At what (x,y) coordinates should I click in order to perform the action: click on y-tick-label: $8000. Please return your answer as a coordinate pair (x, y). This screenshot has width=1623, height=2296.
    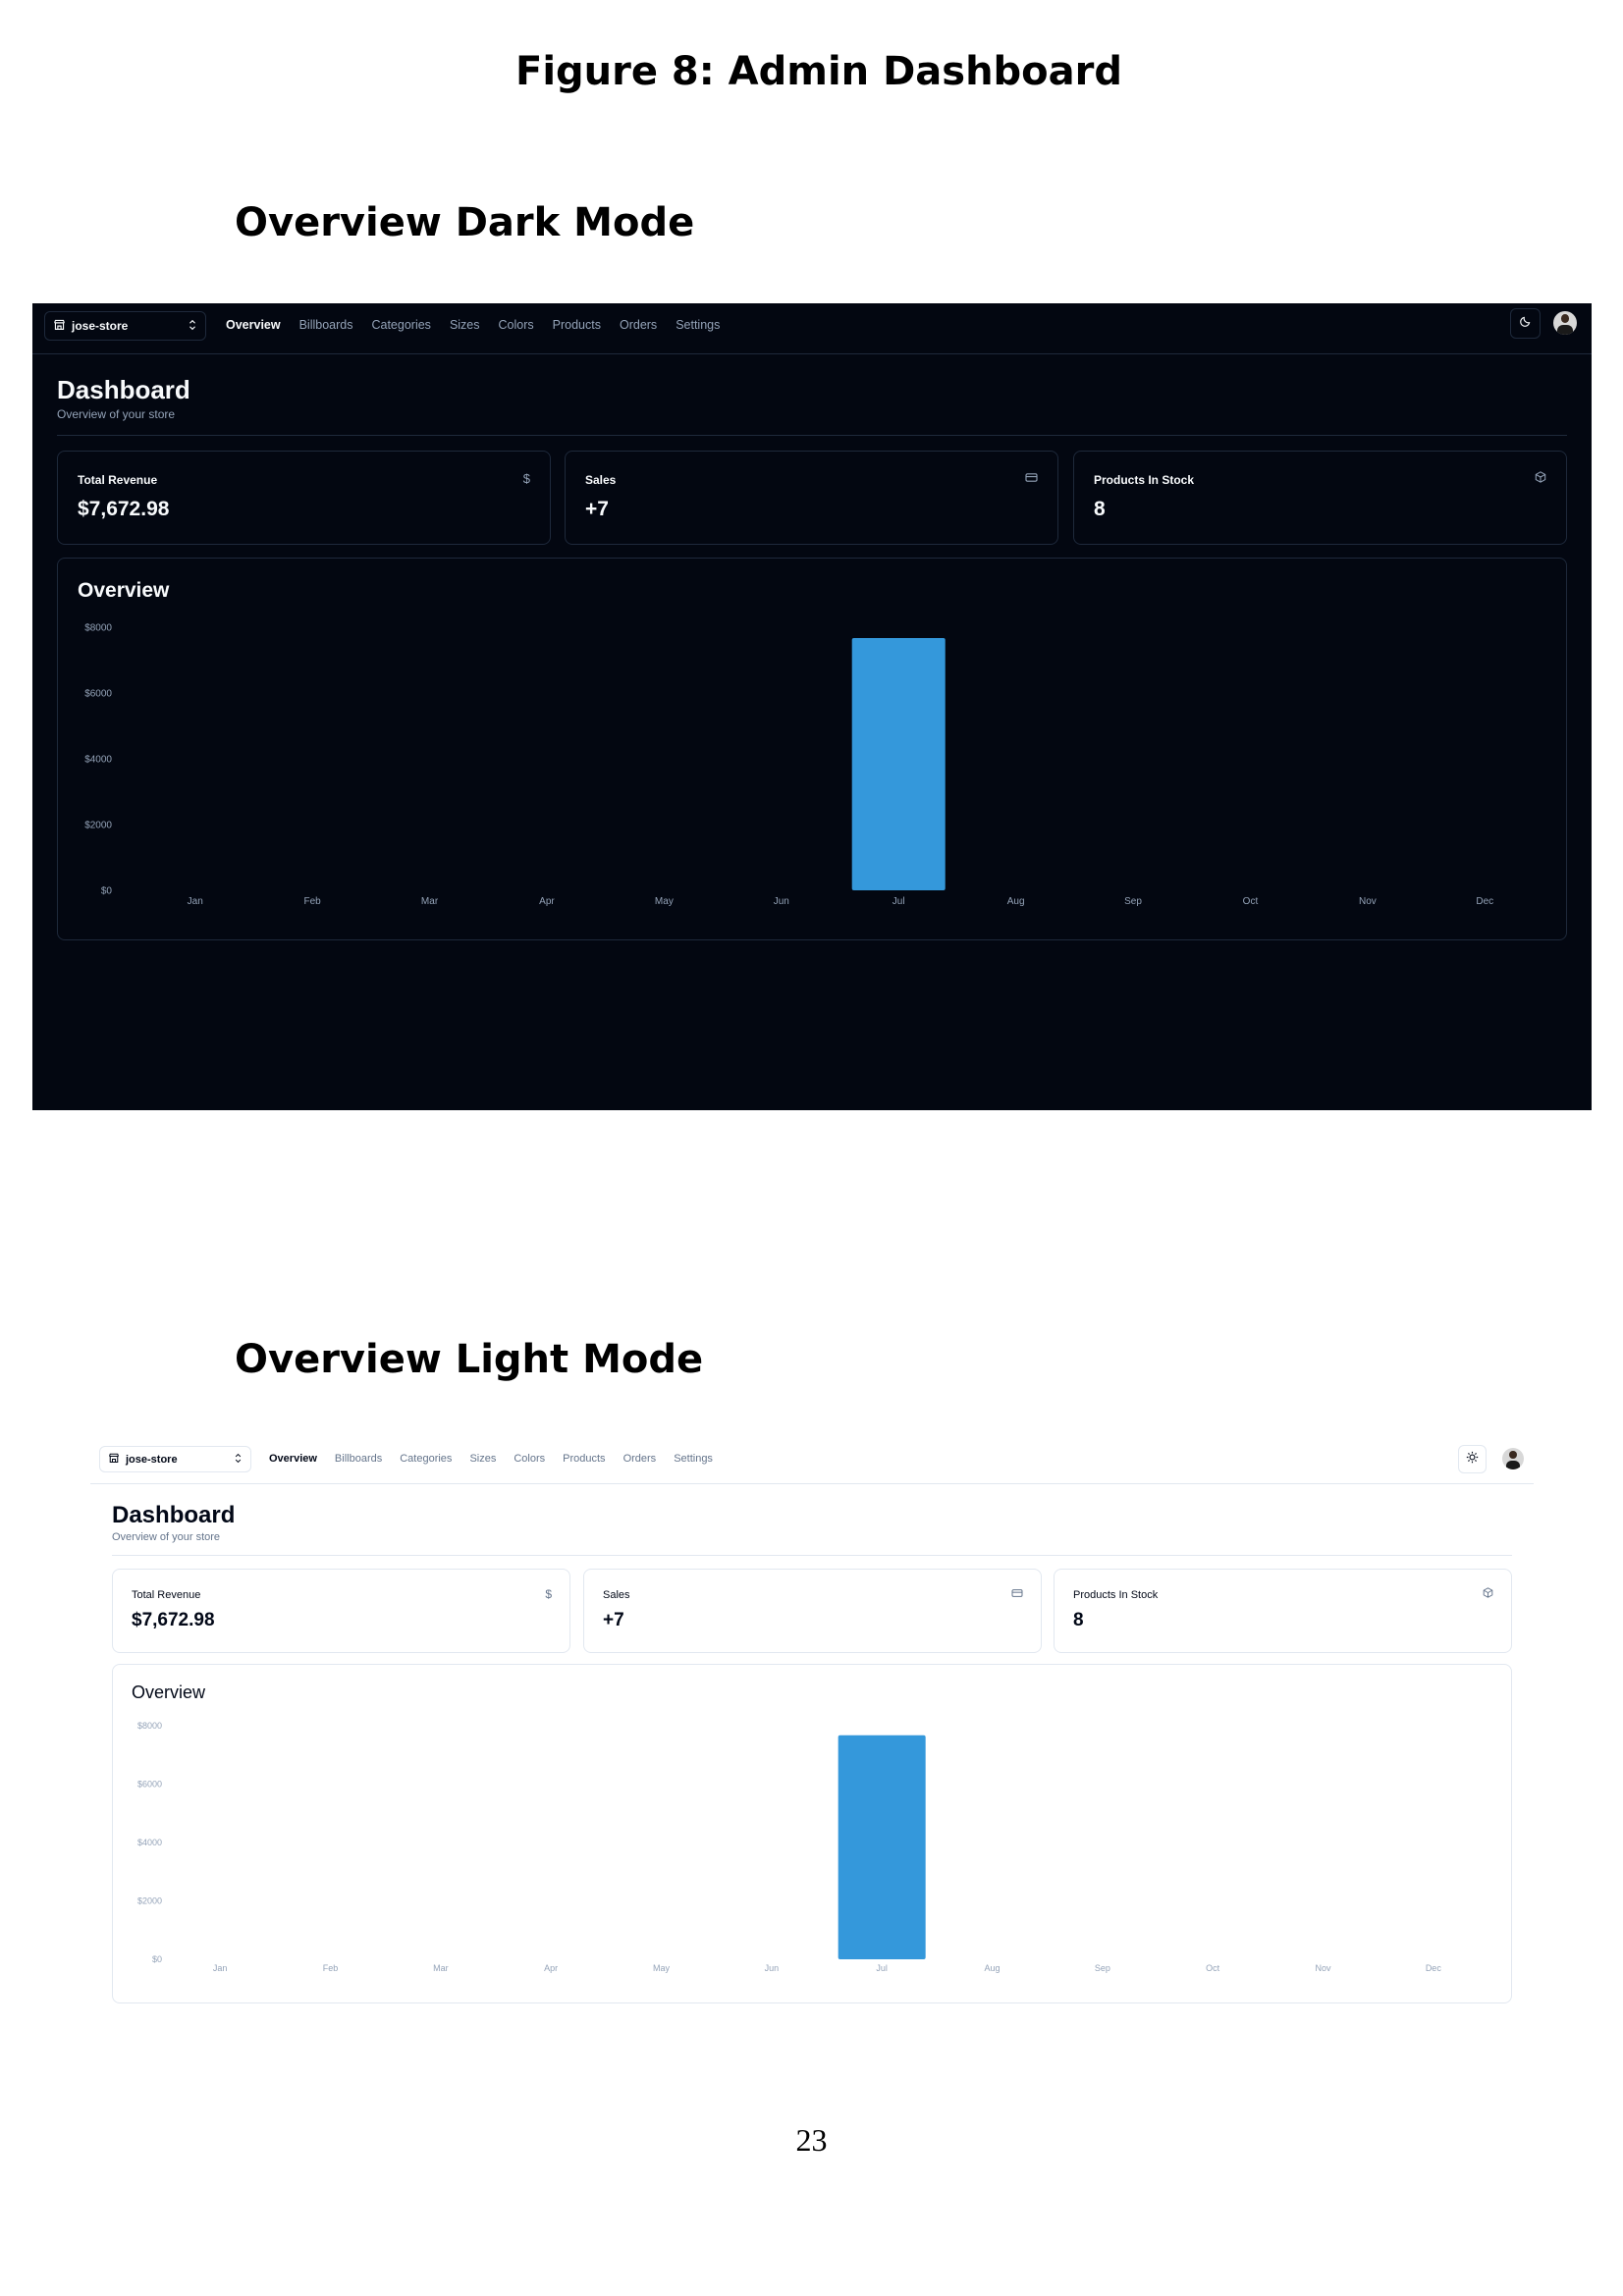
    Looking at the image, I should click on (98, 628).